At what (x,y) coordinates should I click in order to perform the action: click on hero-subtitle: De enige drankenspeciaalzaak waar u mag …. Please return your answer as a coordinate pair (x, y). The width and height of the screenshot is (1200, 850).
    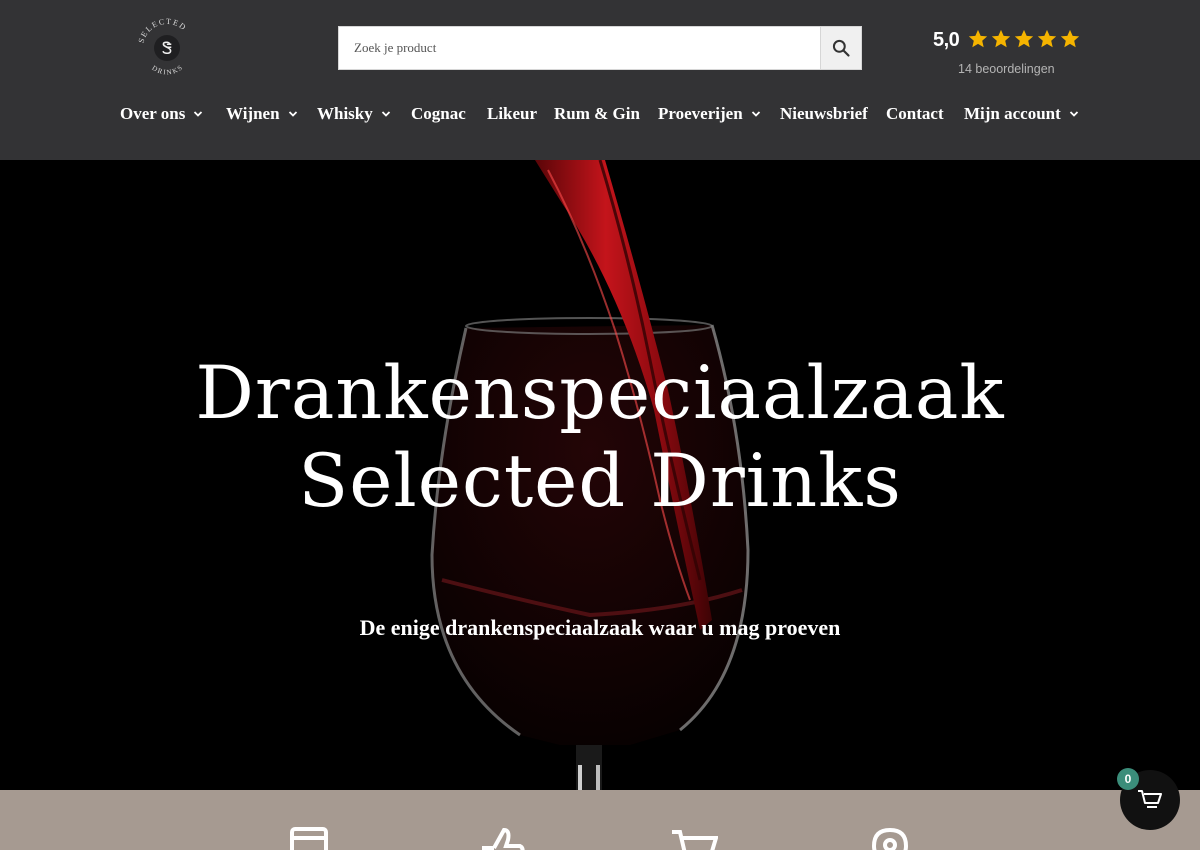
    Looking at the image, I should click on (600, 627).